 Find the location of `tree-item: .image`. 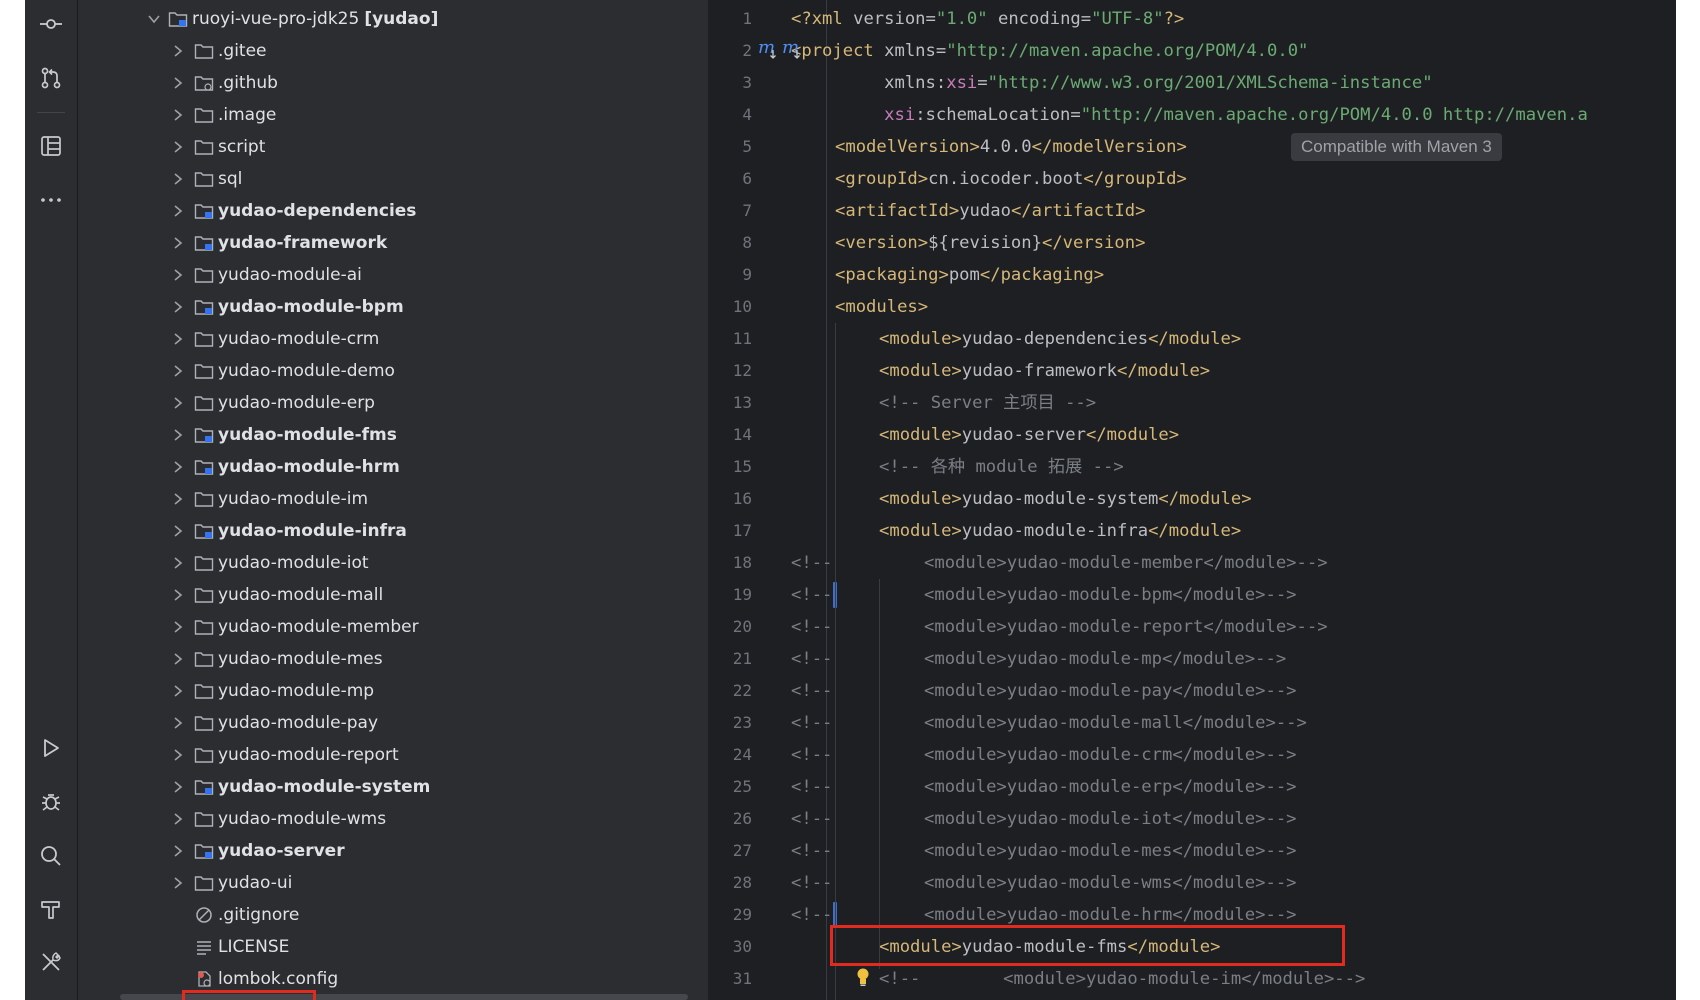

tree-item: .image is located at coordinates (392, 115).